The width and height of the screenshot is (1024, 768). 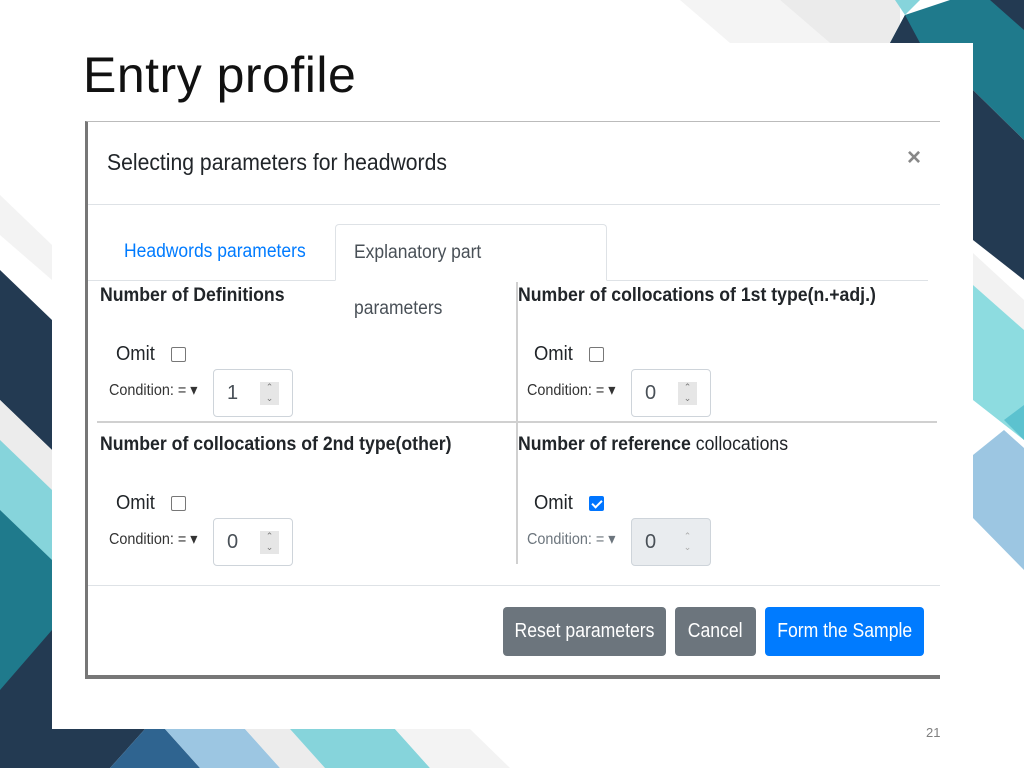 I want to click on section-title: Number of Definitions, so click(x=192, y=295).